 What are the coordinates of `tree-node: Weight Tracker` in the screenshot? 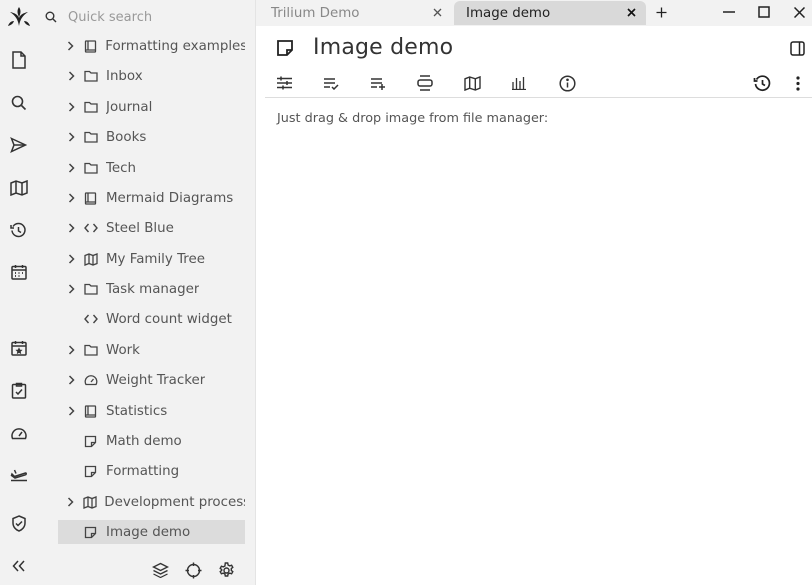 It's located at (151, 380).